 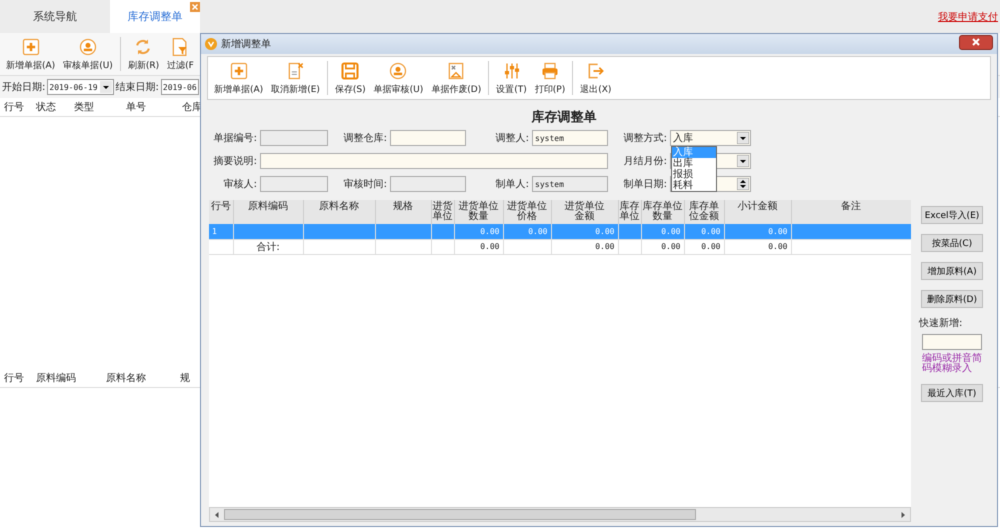 I want to click on column-header: 进货单位价格, so click(x=527, y=212).